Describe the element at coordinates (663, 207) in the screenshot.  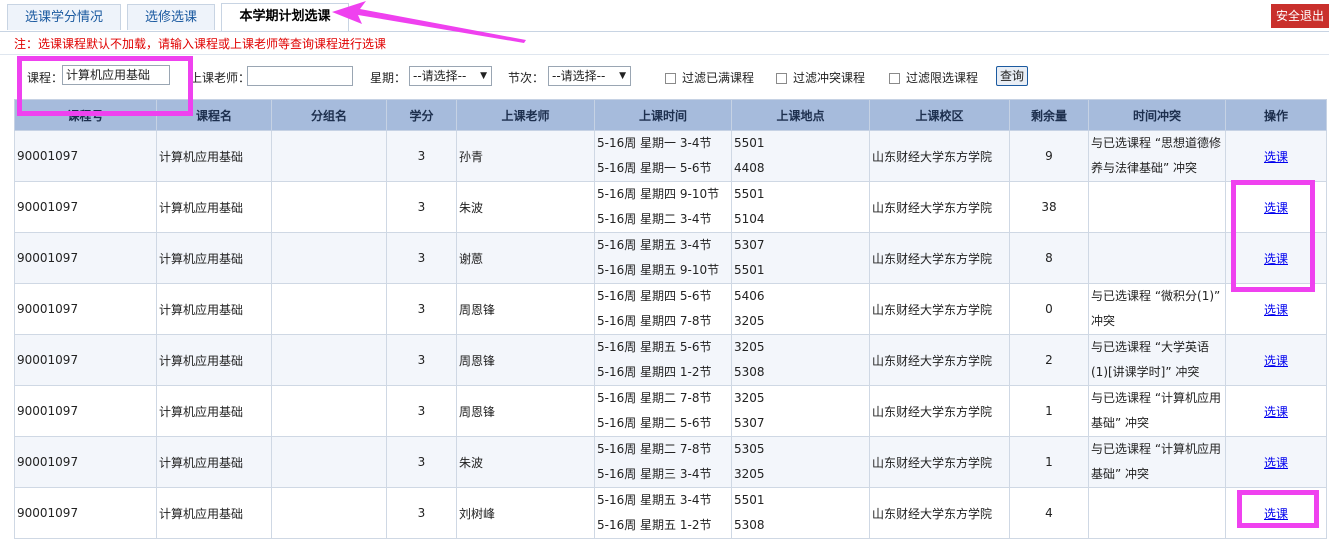
I see `cell-time: 5-16周 星期四 9-10节 5-16周 星期二 3-4节` at that location.